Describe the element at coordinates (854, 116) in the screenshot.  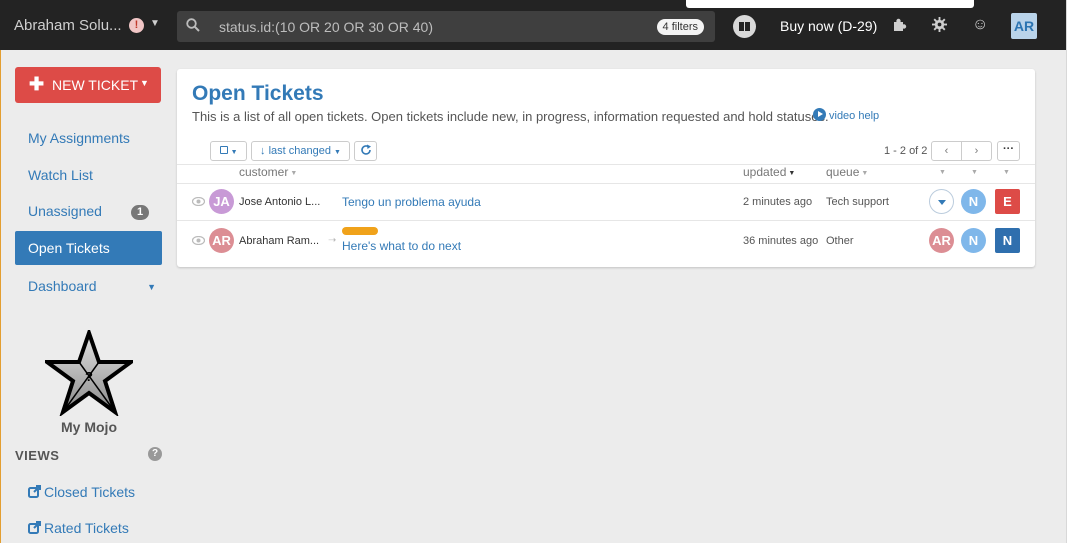
I see `video-help-label: video help` at that location.